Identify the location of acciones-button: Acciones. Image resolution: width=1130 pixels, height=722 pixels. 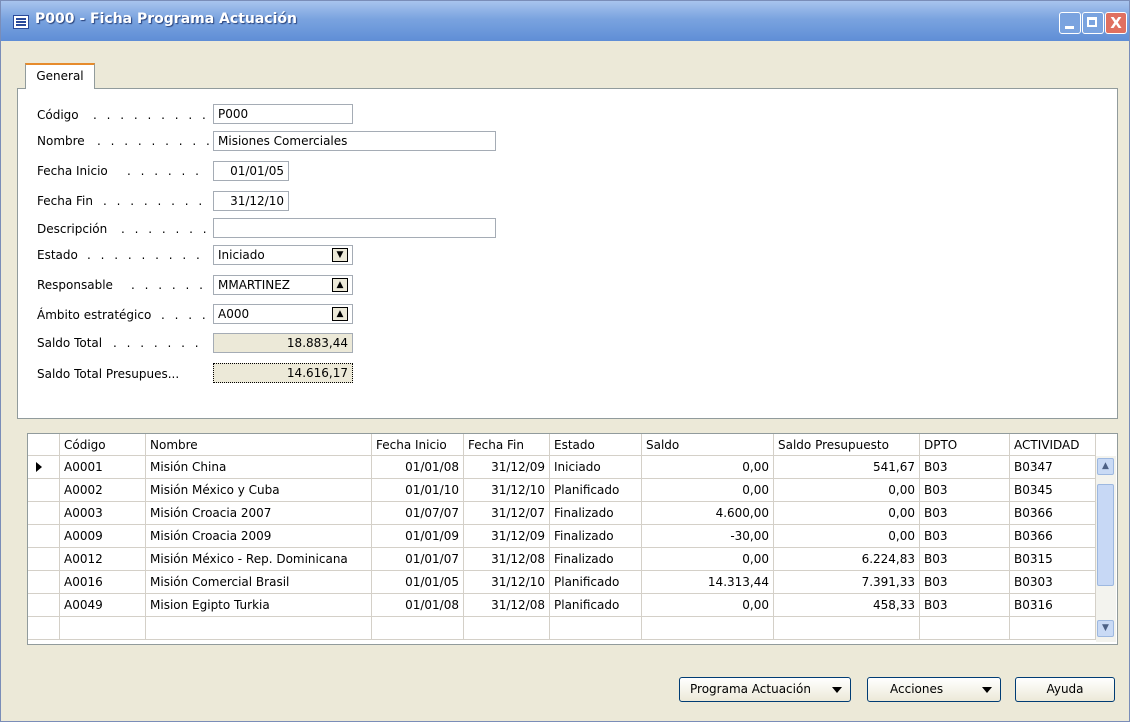
(934, 689).